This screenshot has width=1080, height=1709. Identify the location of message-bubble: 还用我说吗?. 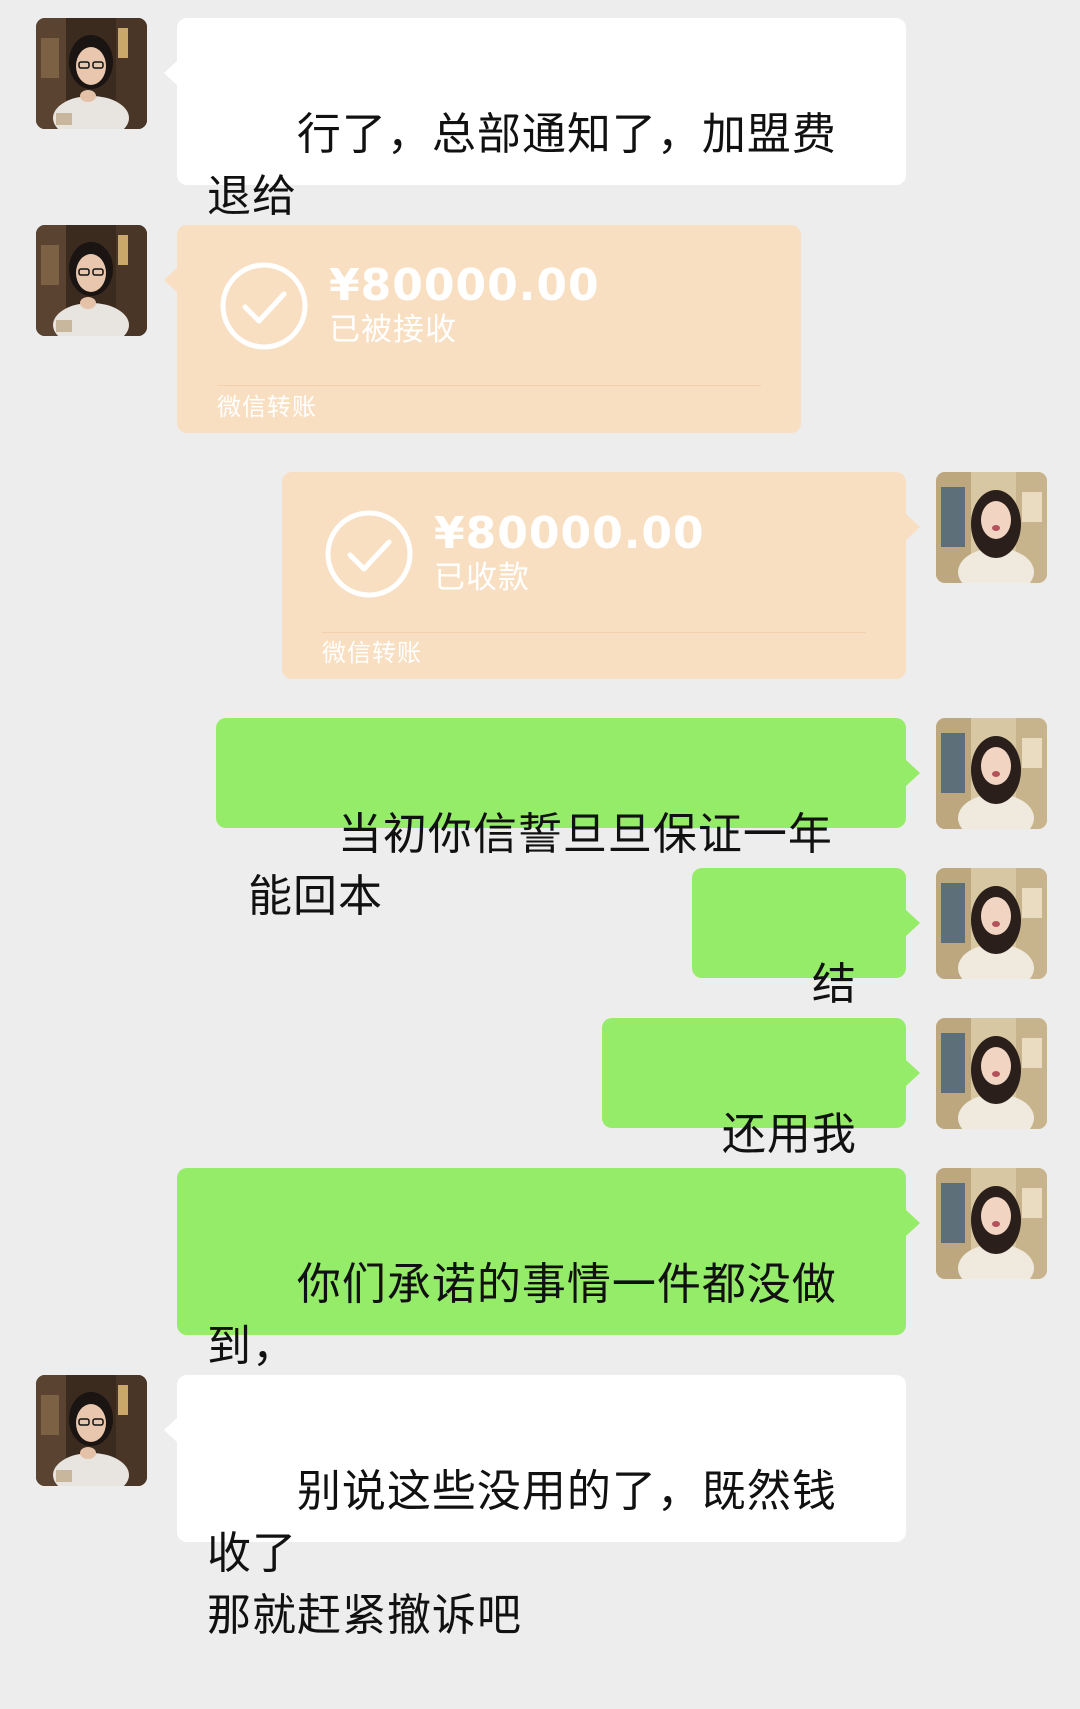
(754, 1120).